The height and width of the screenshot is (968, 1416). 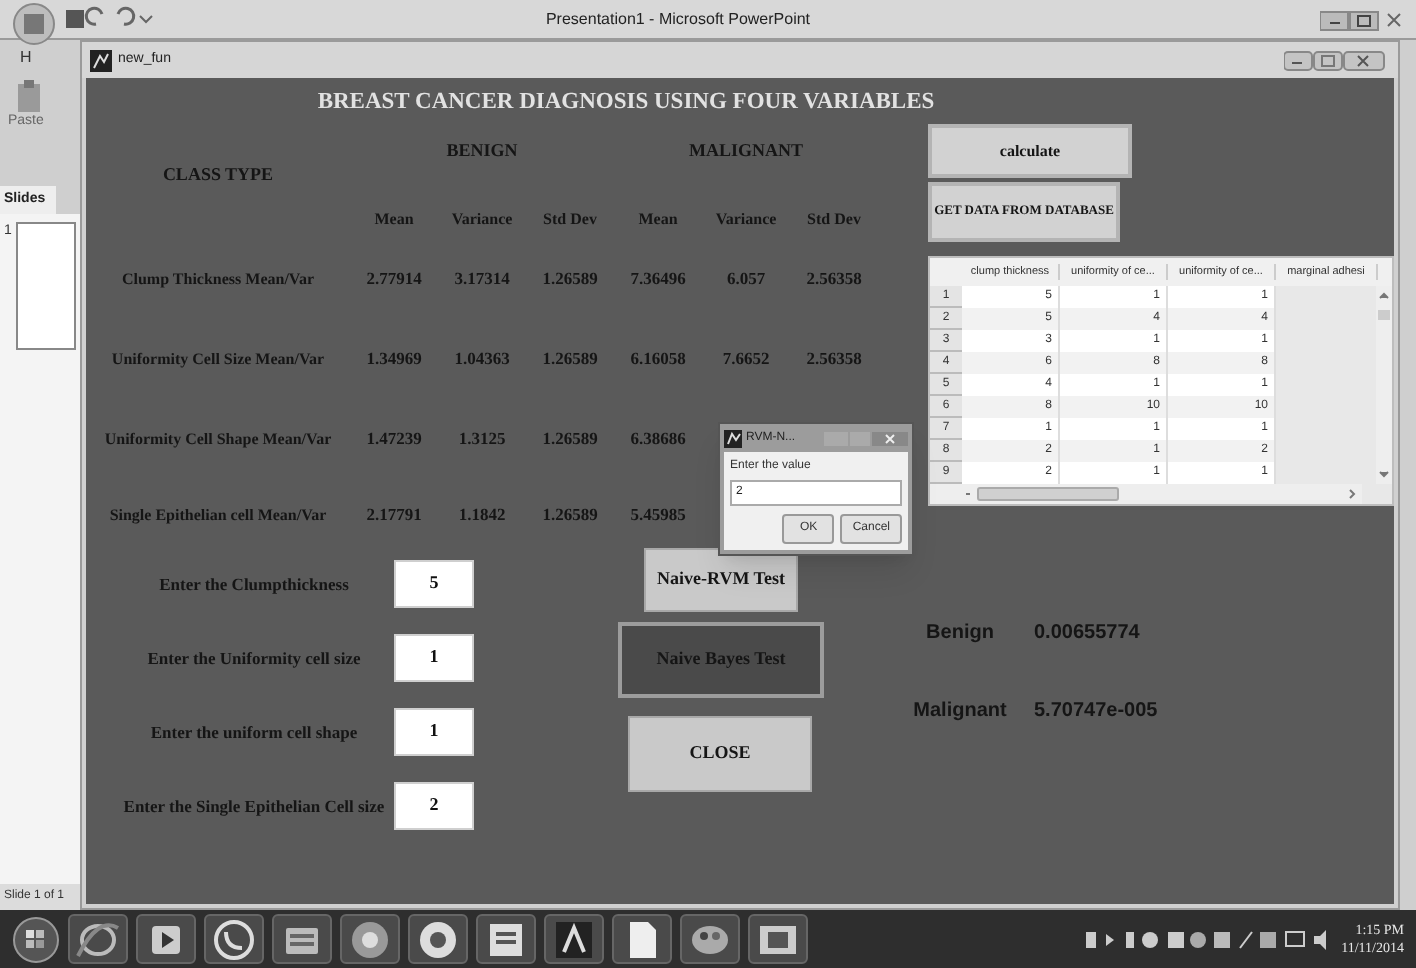 What do you see at coordinates (626, 103) in the screenshot?
I see `heading: BREAST CANCER DIAGNOSIS USING FOUR VARIABLES` at bounding box center [626, 103].